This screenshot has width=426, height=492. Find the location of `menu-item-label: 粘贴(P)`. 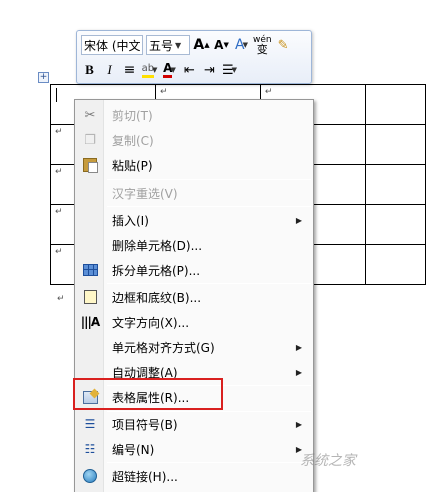

menu-item-label: 粘贴(P) is located at coordinates (132, 165).